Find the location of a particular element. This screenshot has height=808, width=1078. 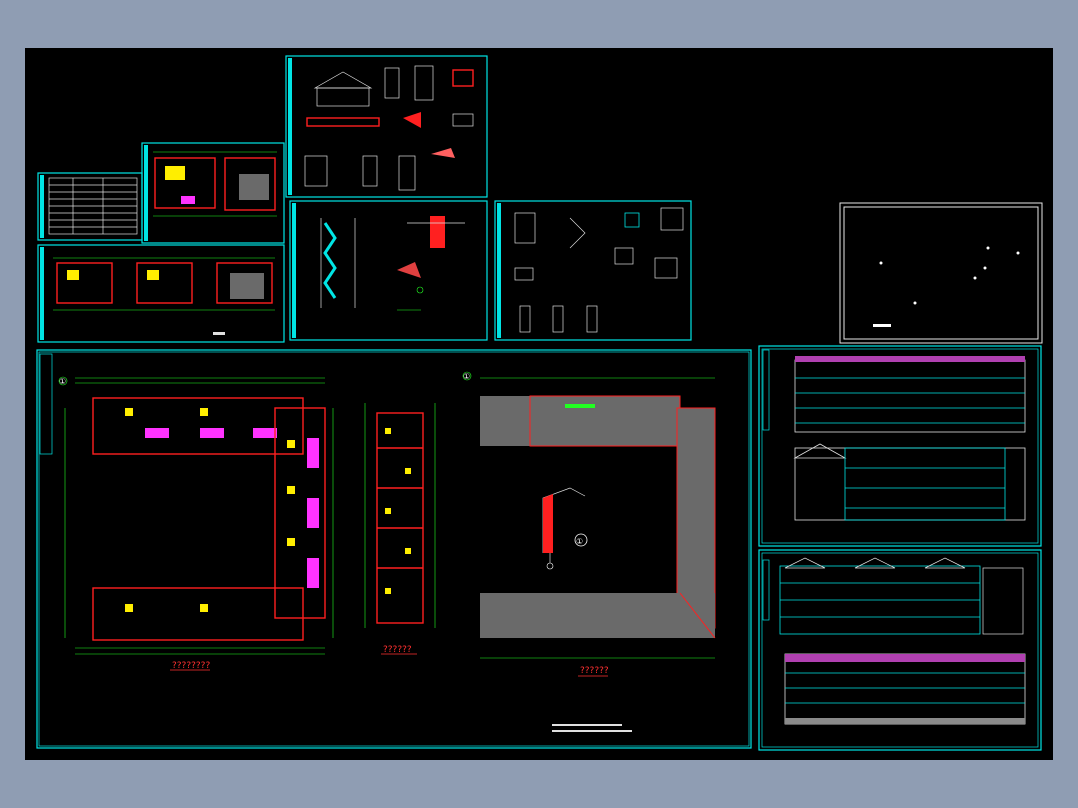

detail-marker: ① is located at coordinates (579, 541).